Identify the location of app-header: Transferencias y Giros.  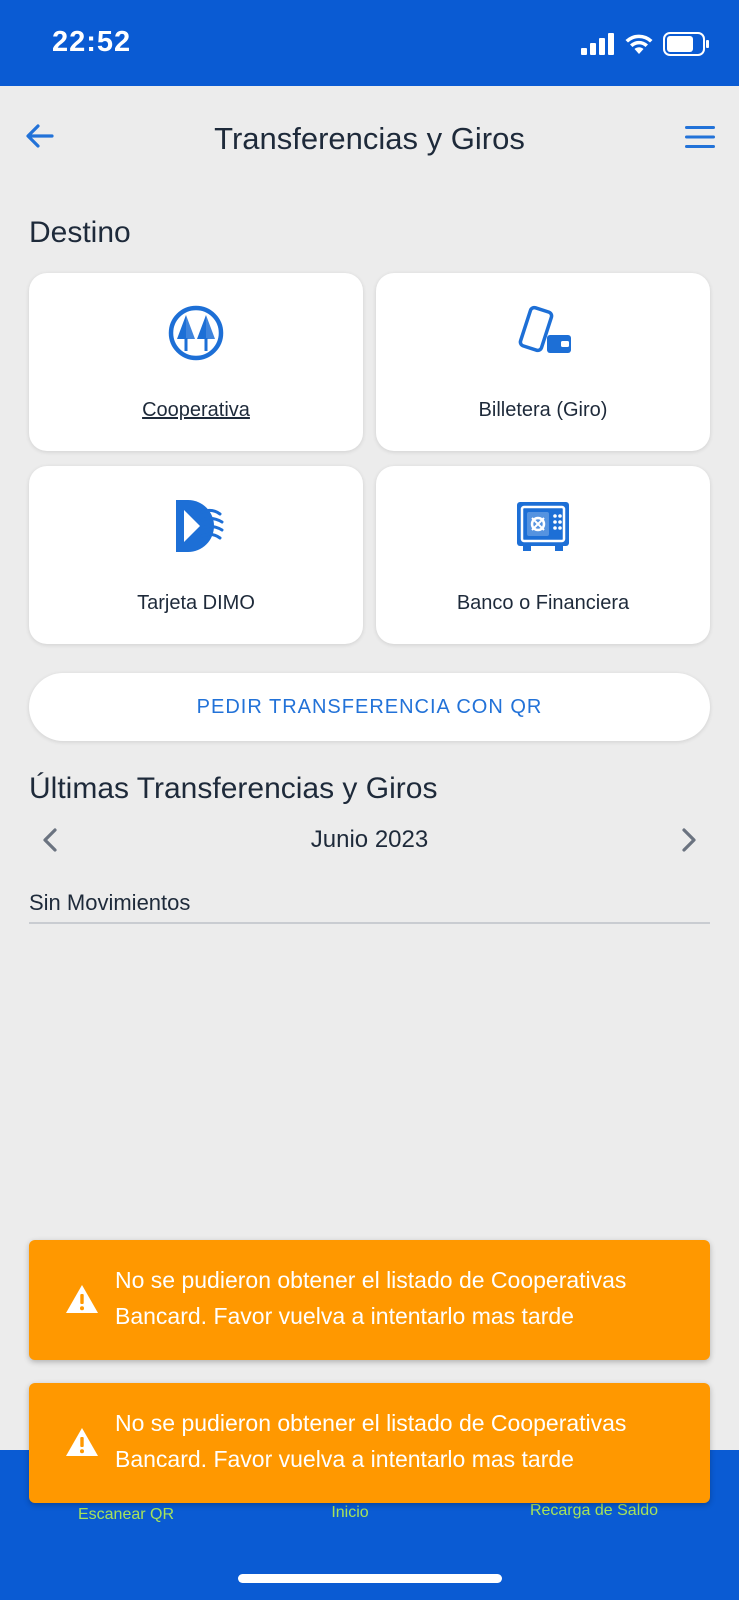
(369, 140).